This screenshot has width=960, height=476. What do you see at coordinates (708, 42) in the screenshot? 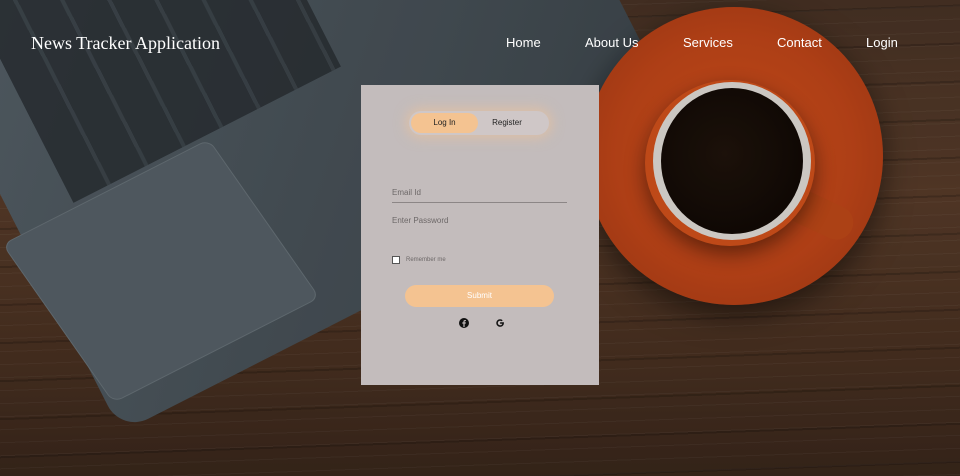
I see `nav-services: Services` at bounding box center [708, 42].